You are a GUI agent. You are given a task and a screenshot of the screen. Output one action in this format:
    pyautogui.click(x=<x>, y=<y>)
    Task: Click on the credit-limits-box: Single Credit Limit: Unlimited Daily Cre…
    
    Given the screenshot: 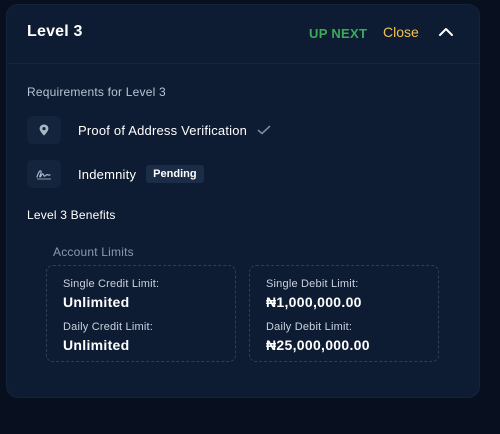 What is the action you would take?
    pyautogui.click(x=141, y=313)
    